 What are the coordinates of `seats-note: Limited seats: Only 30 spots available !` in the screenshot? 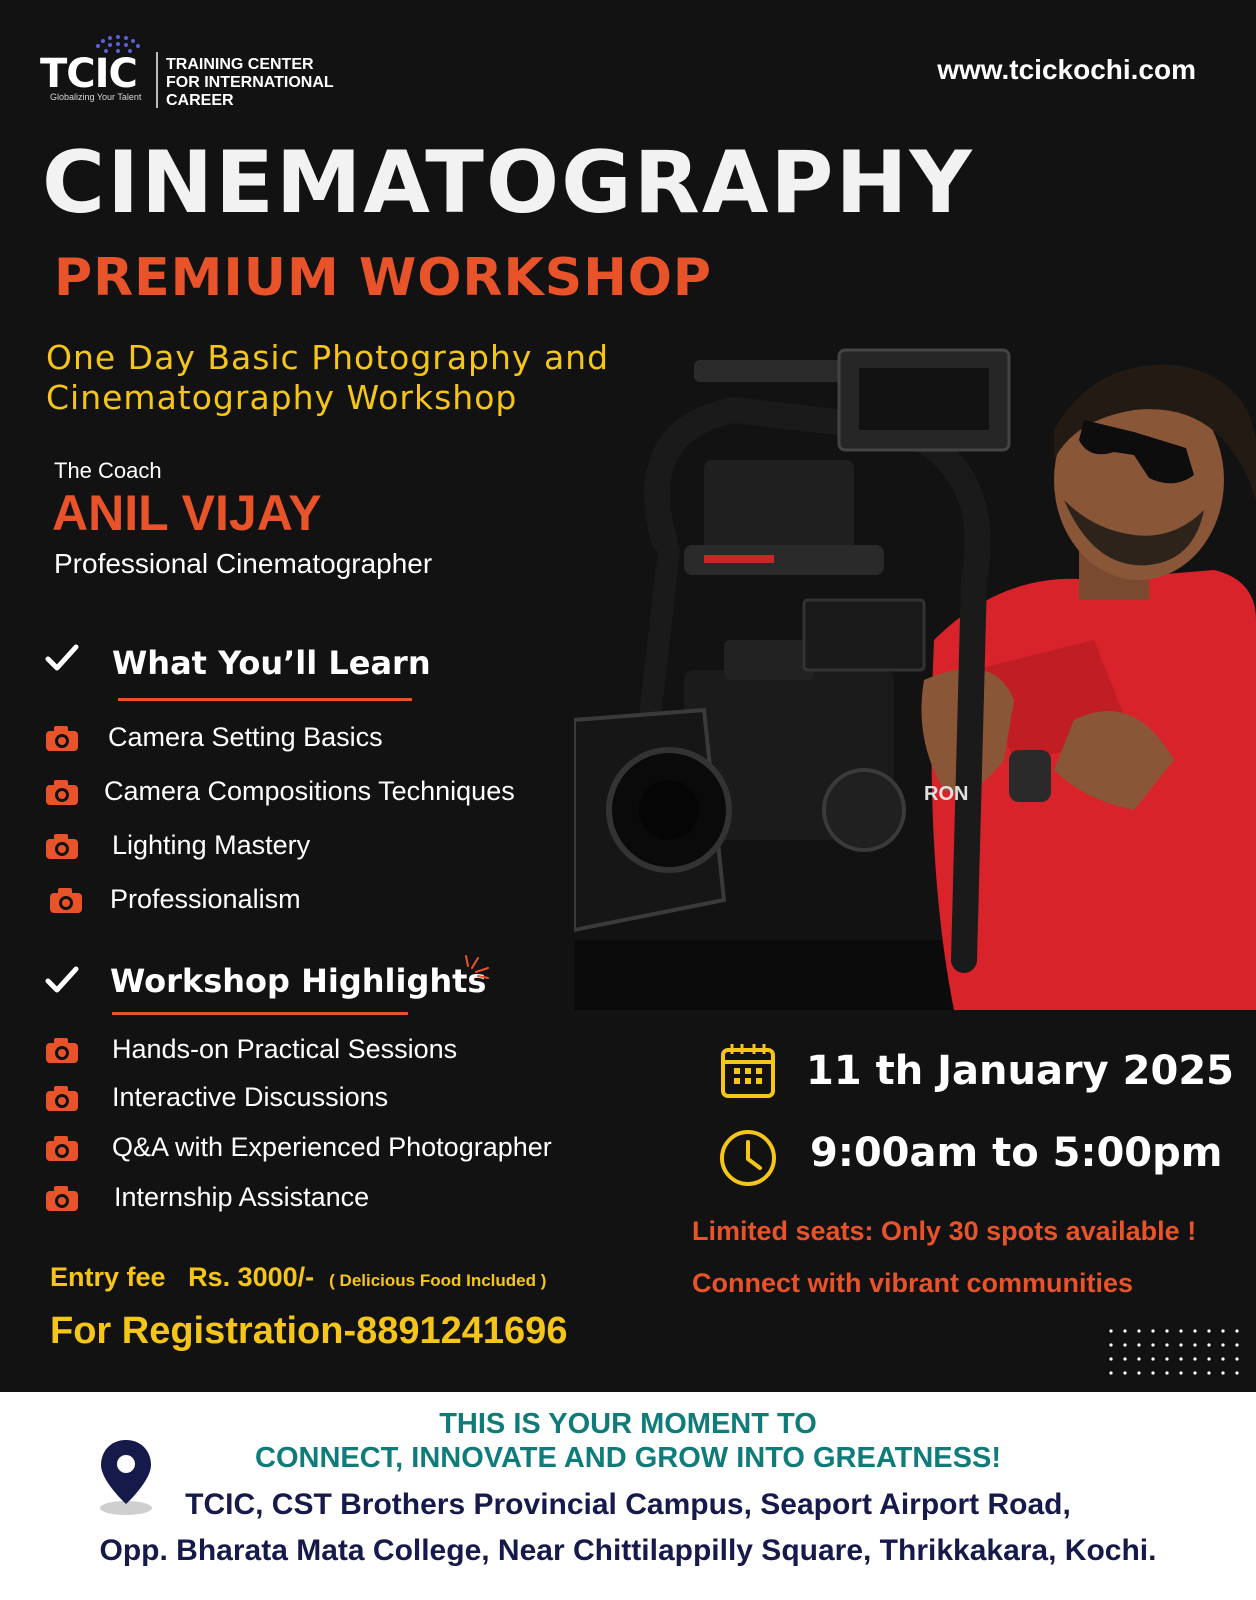 It's located at (944, 1231).